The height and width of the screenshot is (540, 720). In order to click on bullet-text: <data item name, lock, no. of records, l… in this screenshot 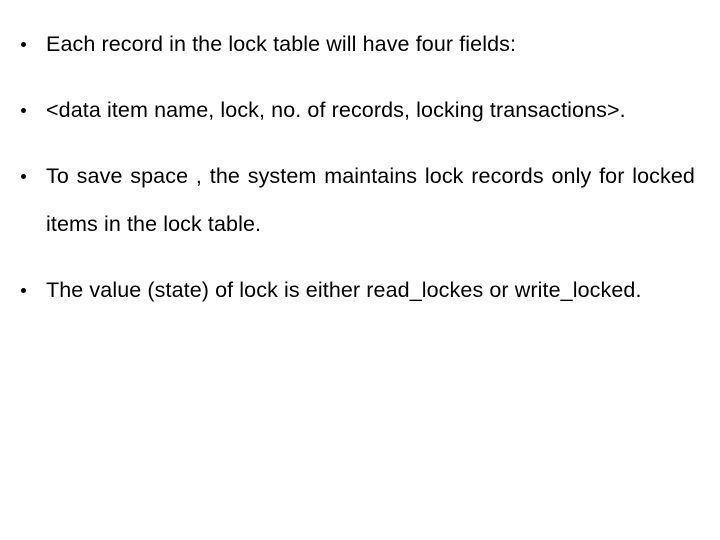, I will do `click(336, 110)`.